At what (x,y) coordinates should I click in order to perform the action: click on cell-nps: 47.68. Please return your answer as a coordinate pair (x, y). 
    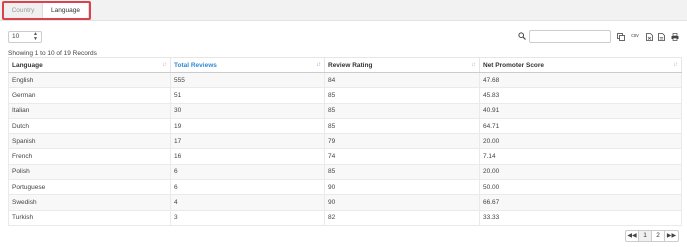
    Looking at the image, I should click on (580, 80).